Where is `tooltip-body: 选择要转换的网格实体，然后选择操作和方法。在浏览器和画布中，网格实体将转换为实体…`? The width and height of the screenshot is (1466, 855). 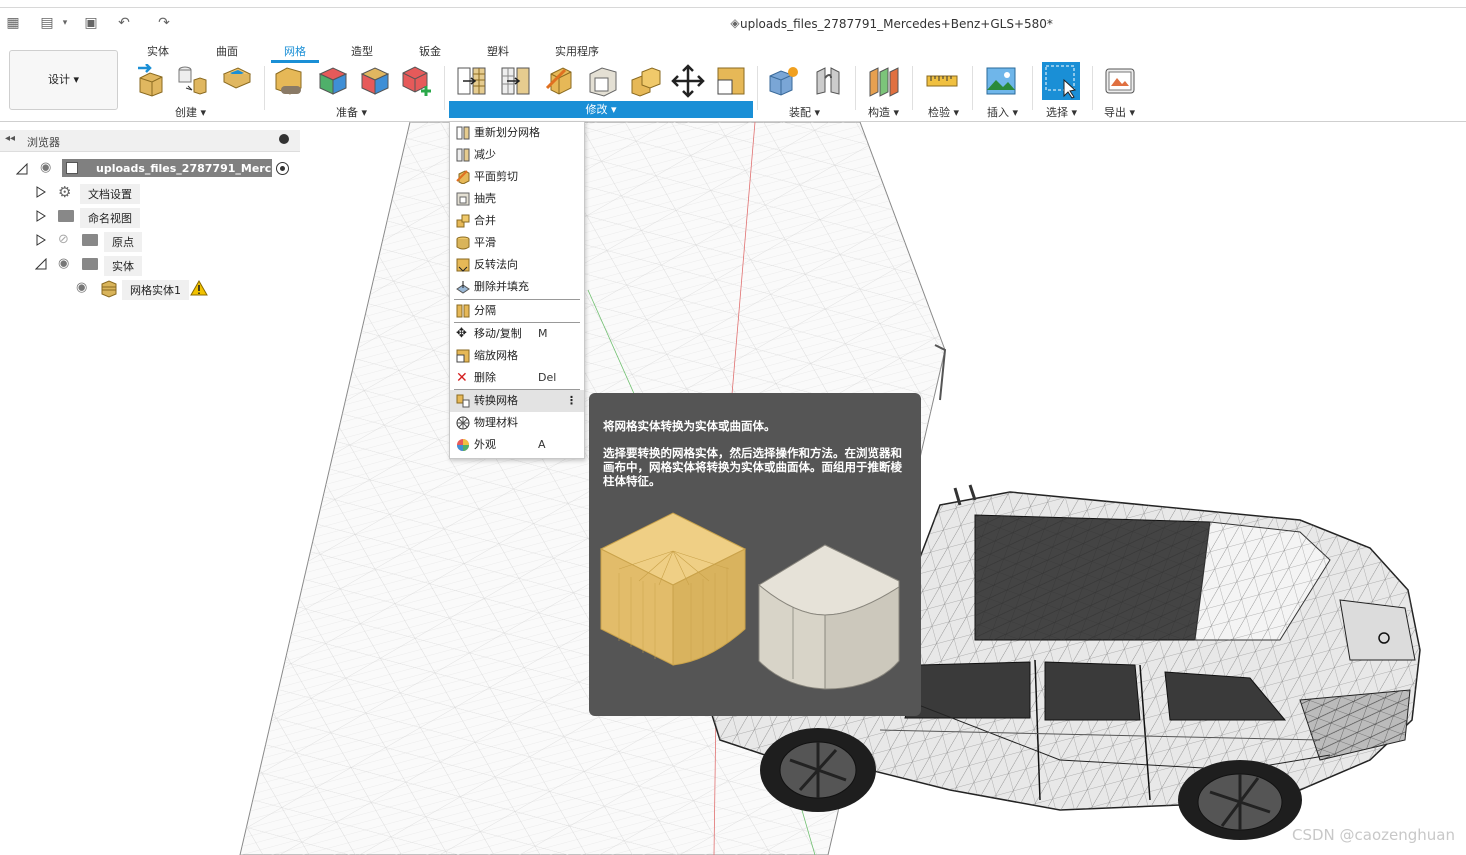
tooltip-body: 选择要转换的网格实体，然后选择操作和方法。在浏览器和画布中，网格实体将转换为实体… is located at coordinates (752, 467).